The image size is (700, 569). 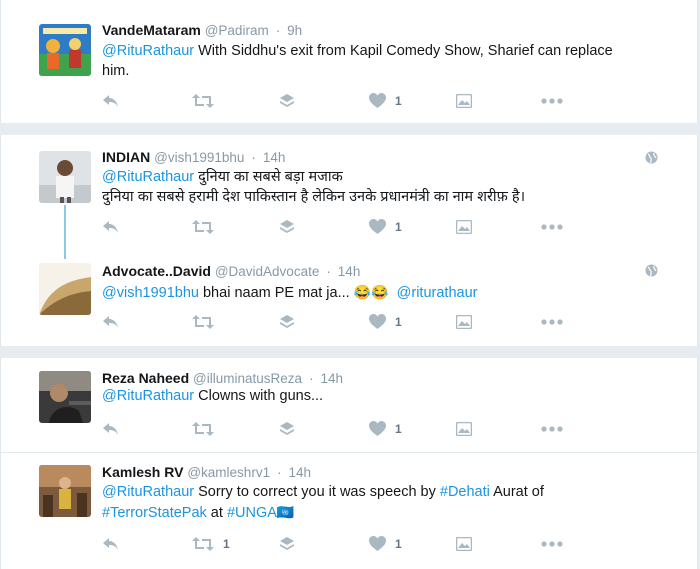 What do you see at coordinates (237, 30) in the screenshot?
I see `user-handle: @Padiram` at bounding box center [237, 30].